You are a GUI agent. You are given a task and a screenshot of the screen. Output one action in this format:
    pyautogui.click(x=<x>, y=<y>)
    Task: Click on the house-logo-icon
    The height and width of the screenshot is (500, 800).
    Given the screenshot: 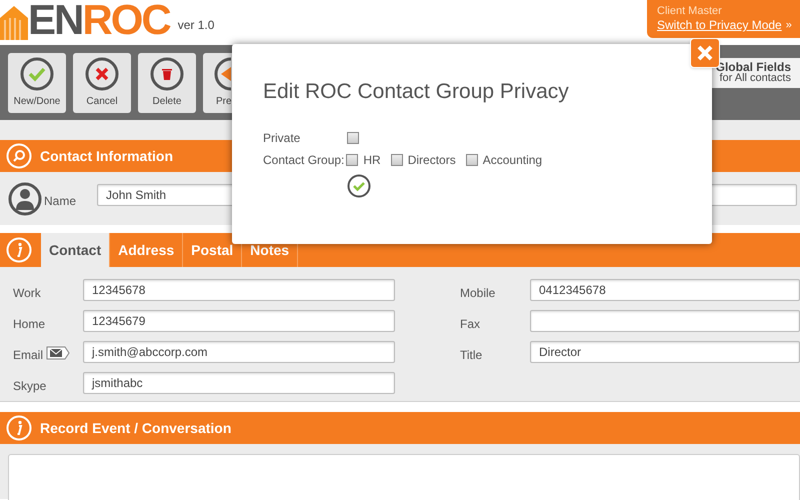 What is the action you would take?
    pyautogui.click(x=14, y=22)
    